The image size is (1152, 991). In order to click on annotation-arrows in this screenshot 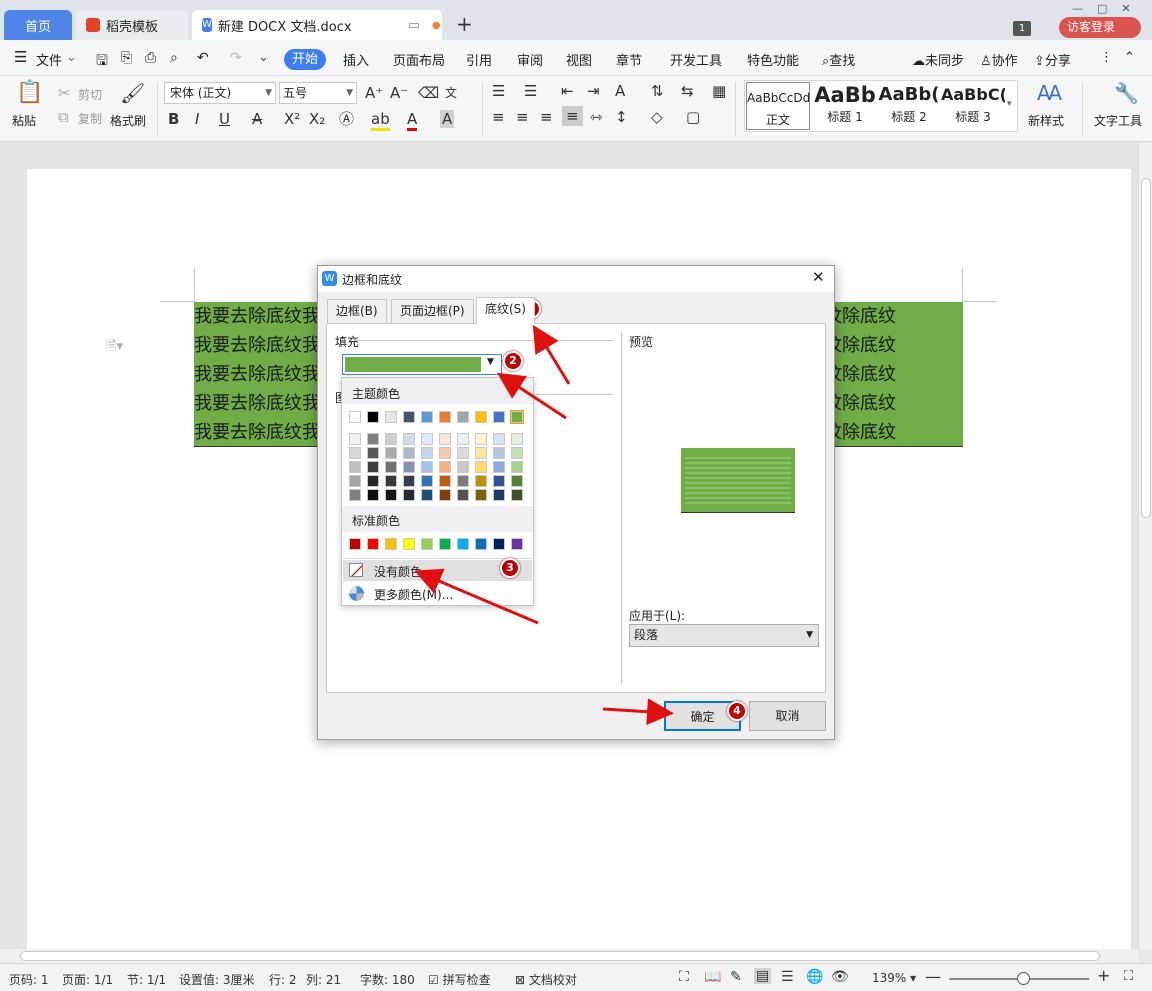, I will do `click(544, 525)`.